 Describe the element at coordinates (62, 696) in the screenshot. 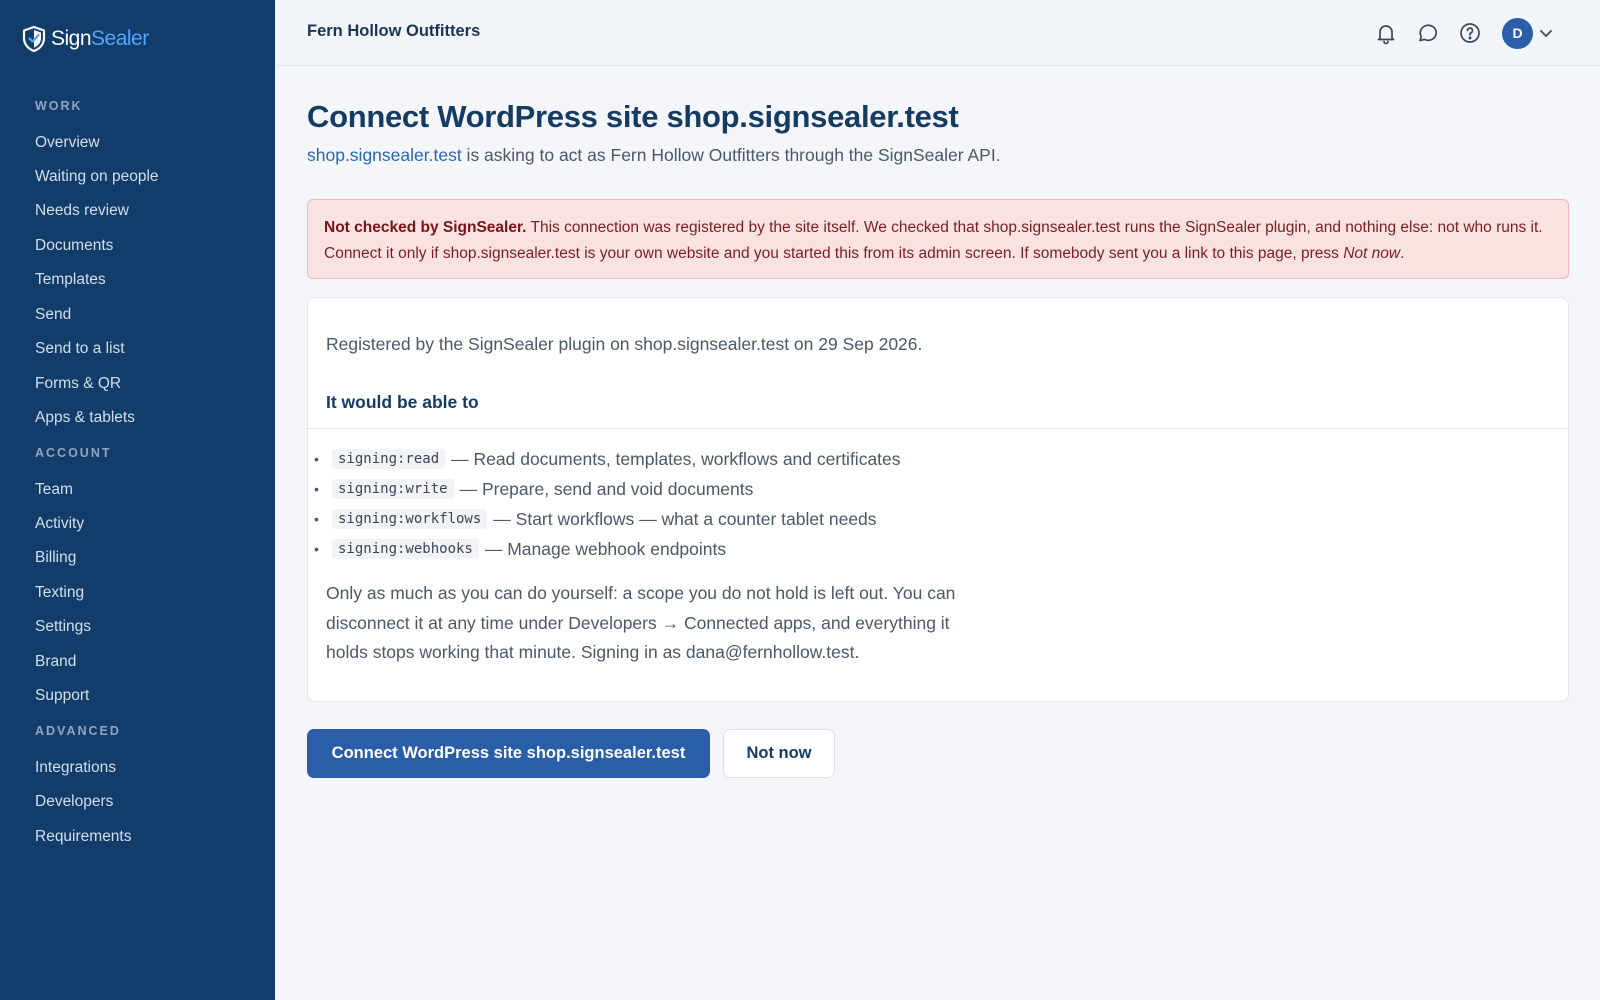

I see `nav-item-support: Support` at that location.